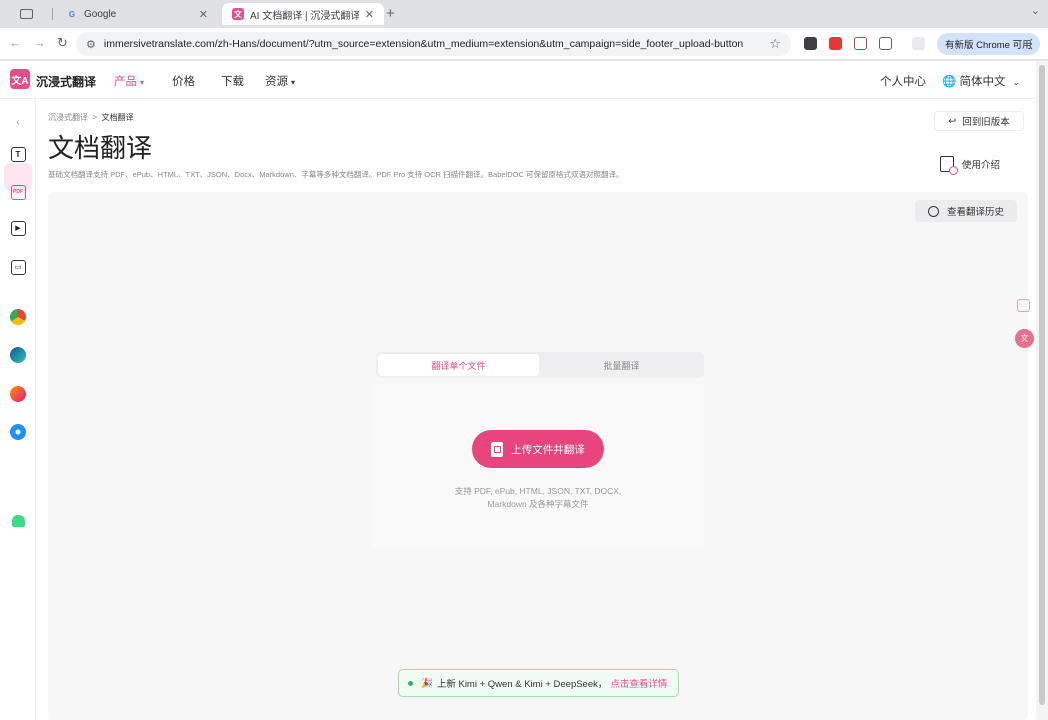  Describe the element at coordinates (497, 449) in the screenshot. I see `file-icon` at that location.